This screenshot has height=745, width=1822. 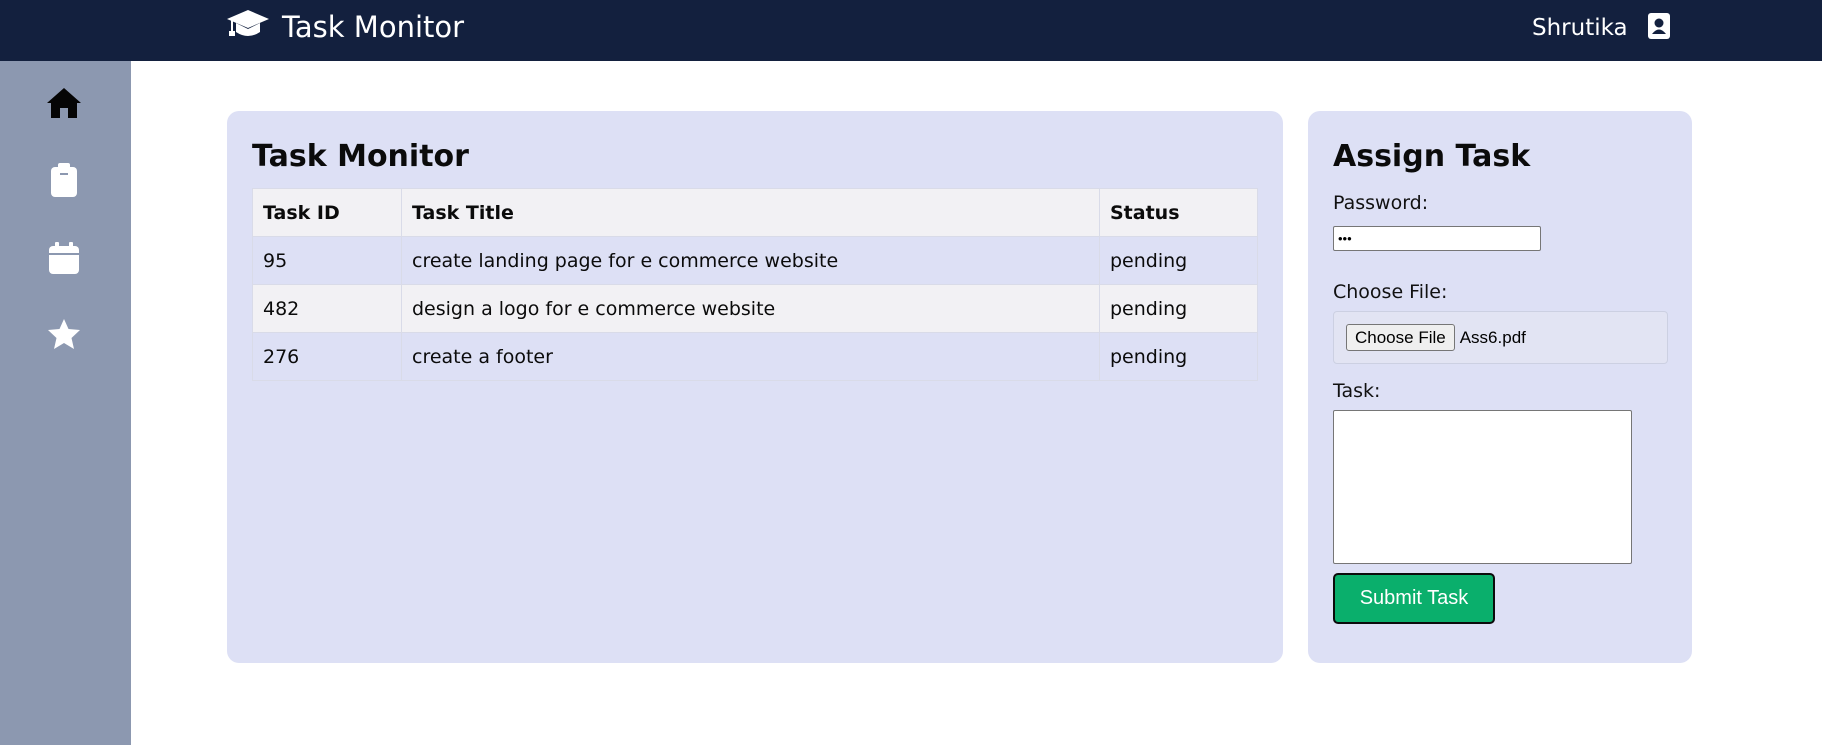 I want to click on password-label: Password:, so click(x=1381, y=203).